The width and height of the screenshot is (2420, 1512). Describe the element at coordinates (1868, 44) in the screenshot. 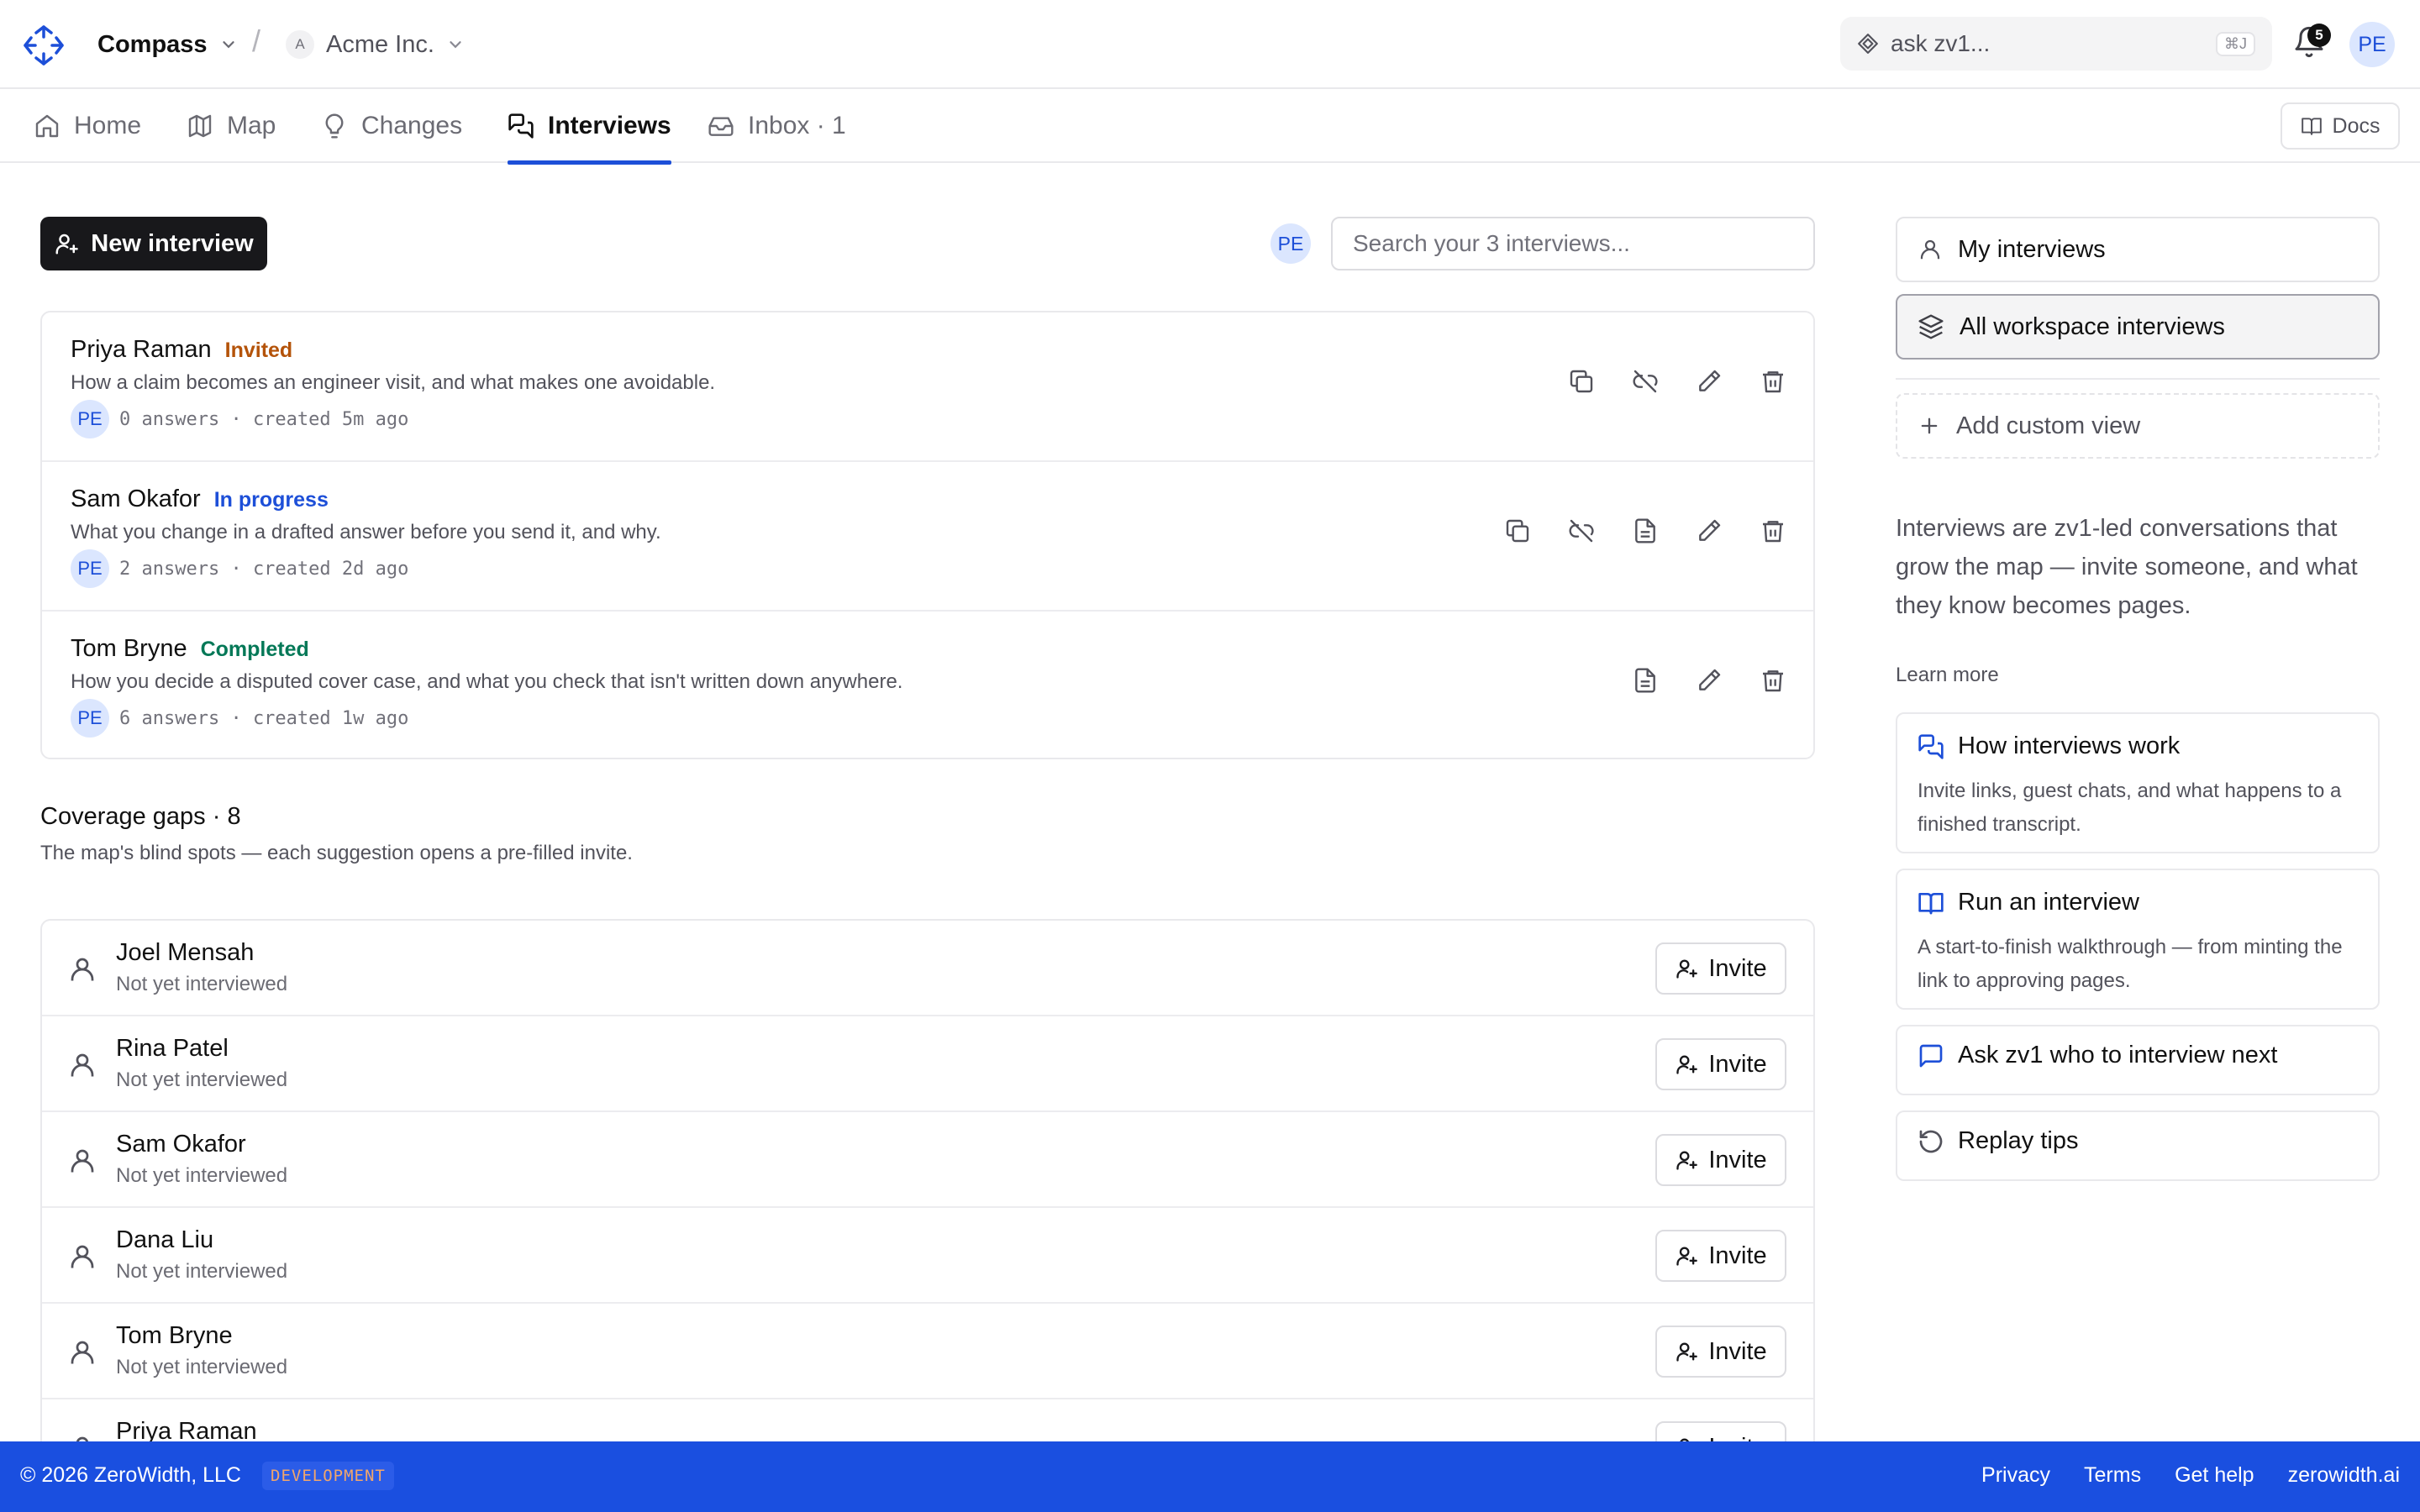

I see `diamond-icon` at that location.